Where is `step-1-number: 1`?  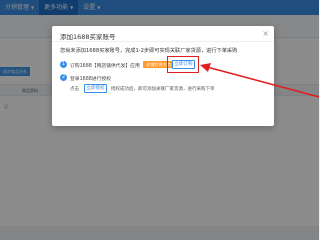
step-1-number: 1 is located at coordinates (63, 64).